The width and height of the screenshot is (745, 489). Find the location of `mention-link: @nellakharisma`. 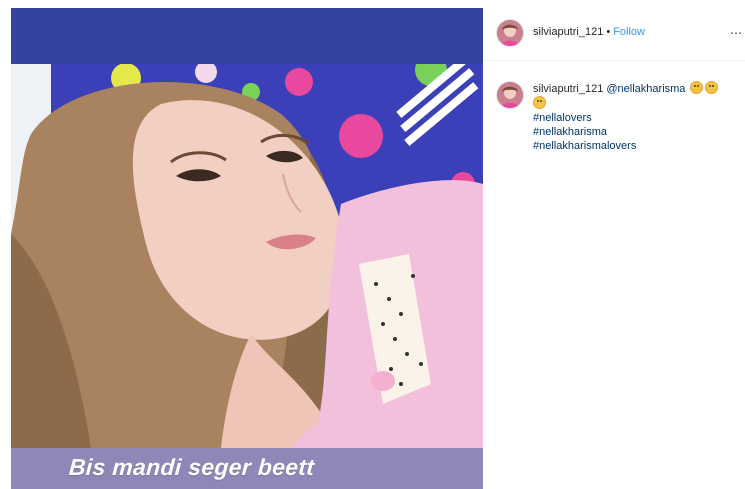

mention-link: @nellakharisma is located at coordinates (645, 89).